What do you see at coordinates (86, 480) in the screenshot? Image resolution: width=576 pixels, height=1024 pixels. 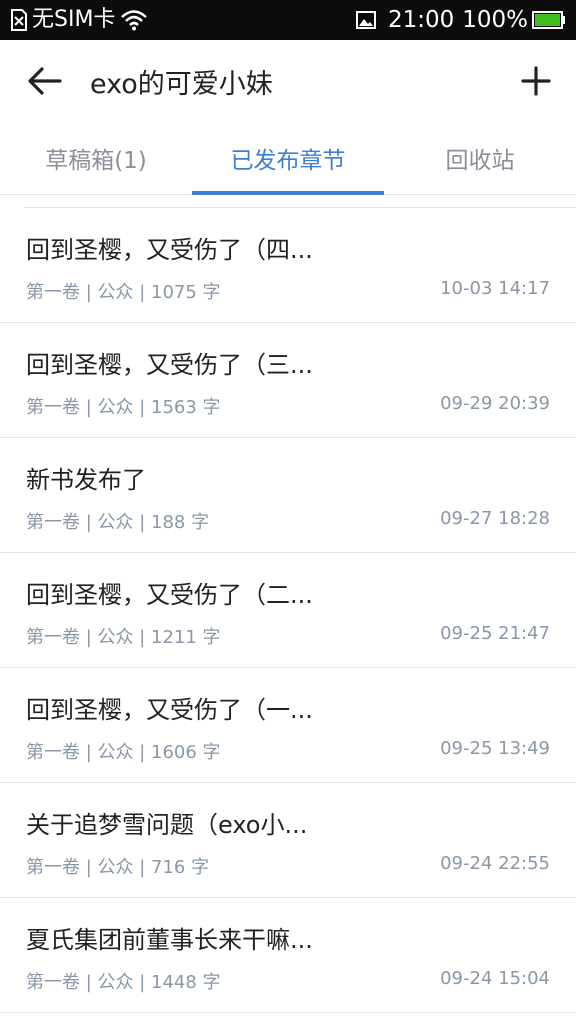 I see `chapter-title: 新书发布了` at bounding box center [86, 480].